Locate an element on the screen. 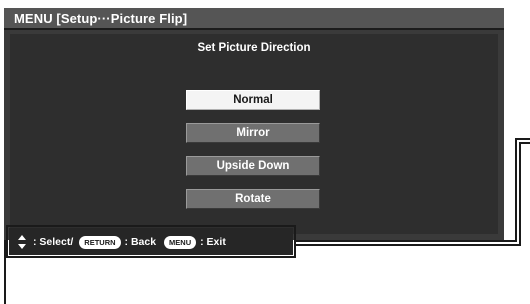 The height and width of the screenshot is (304, 530). exit-hint: : Exit is located at coordinates (213, 242).